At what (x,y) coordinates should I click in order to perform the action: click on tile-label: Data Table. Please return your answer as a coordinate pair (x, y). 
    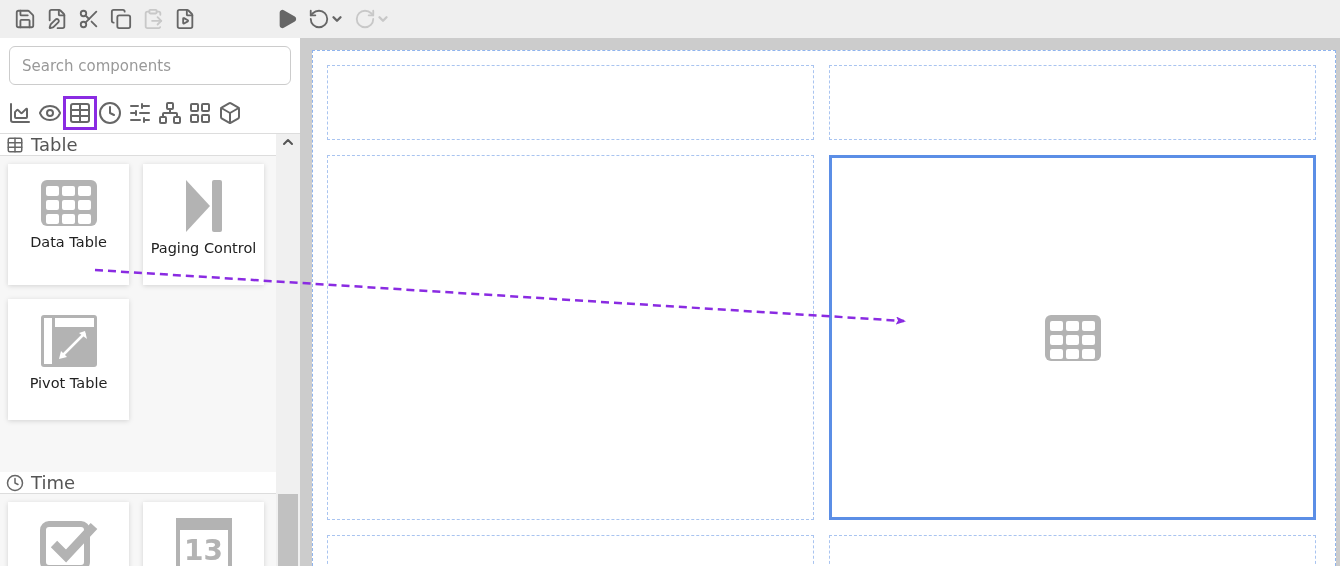
    Looking at the image, I should click on (68, 242).